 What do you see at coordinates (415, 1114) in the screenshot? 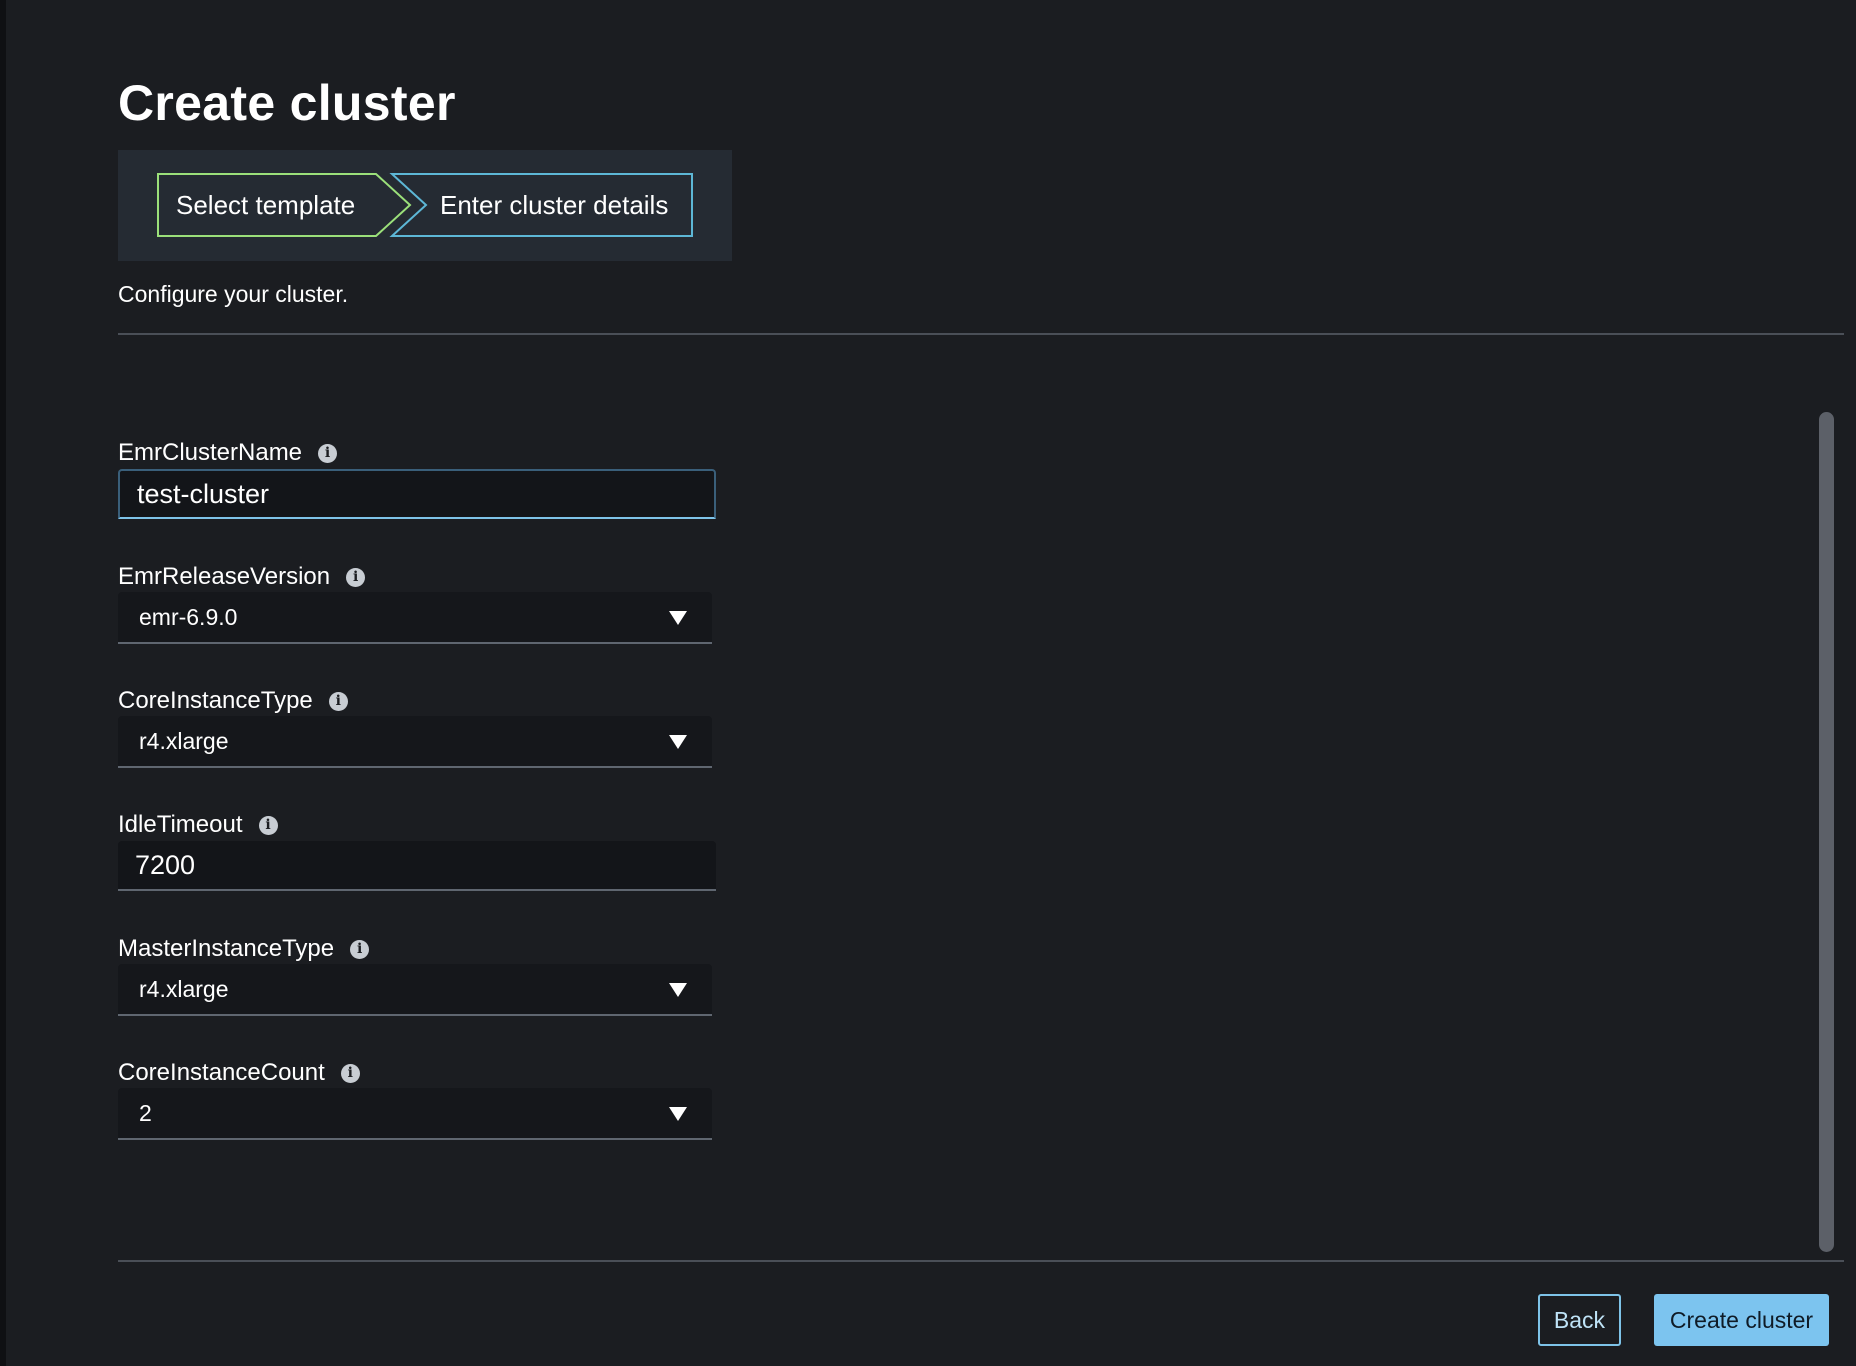
I see `core-instance-count-select: 2` at bounding box center [415, 1114].